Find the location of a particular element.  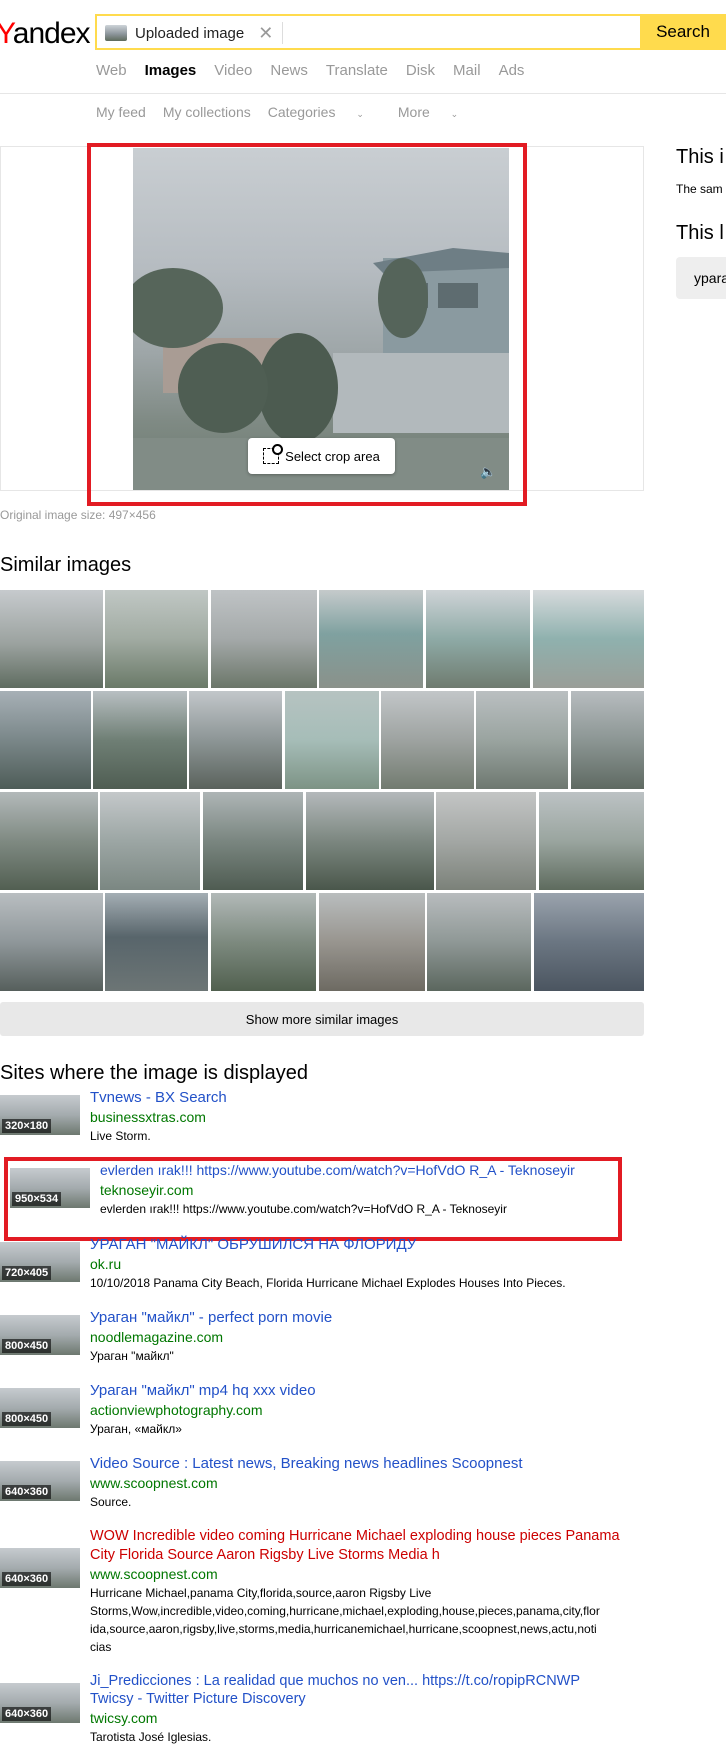

result-description: Ураган, «майкл» is located at coordinates (136, 1429).